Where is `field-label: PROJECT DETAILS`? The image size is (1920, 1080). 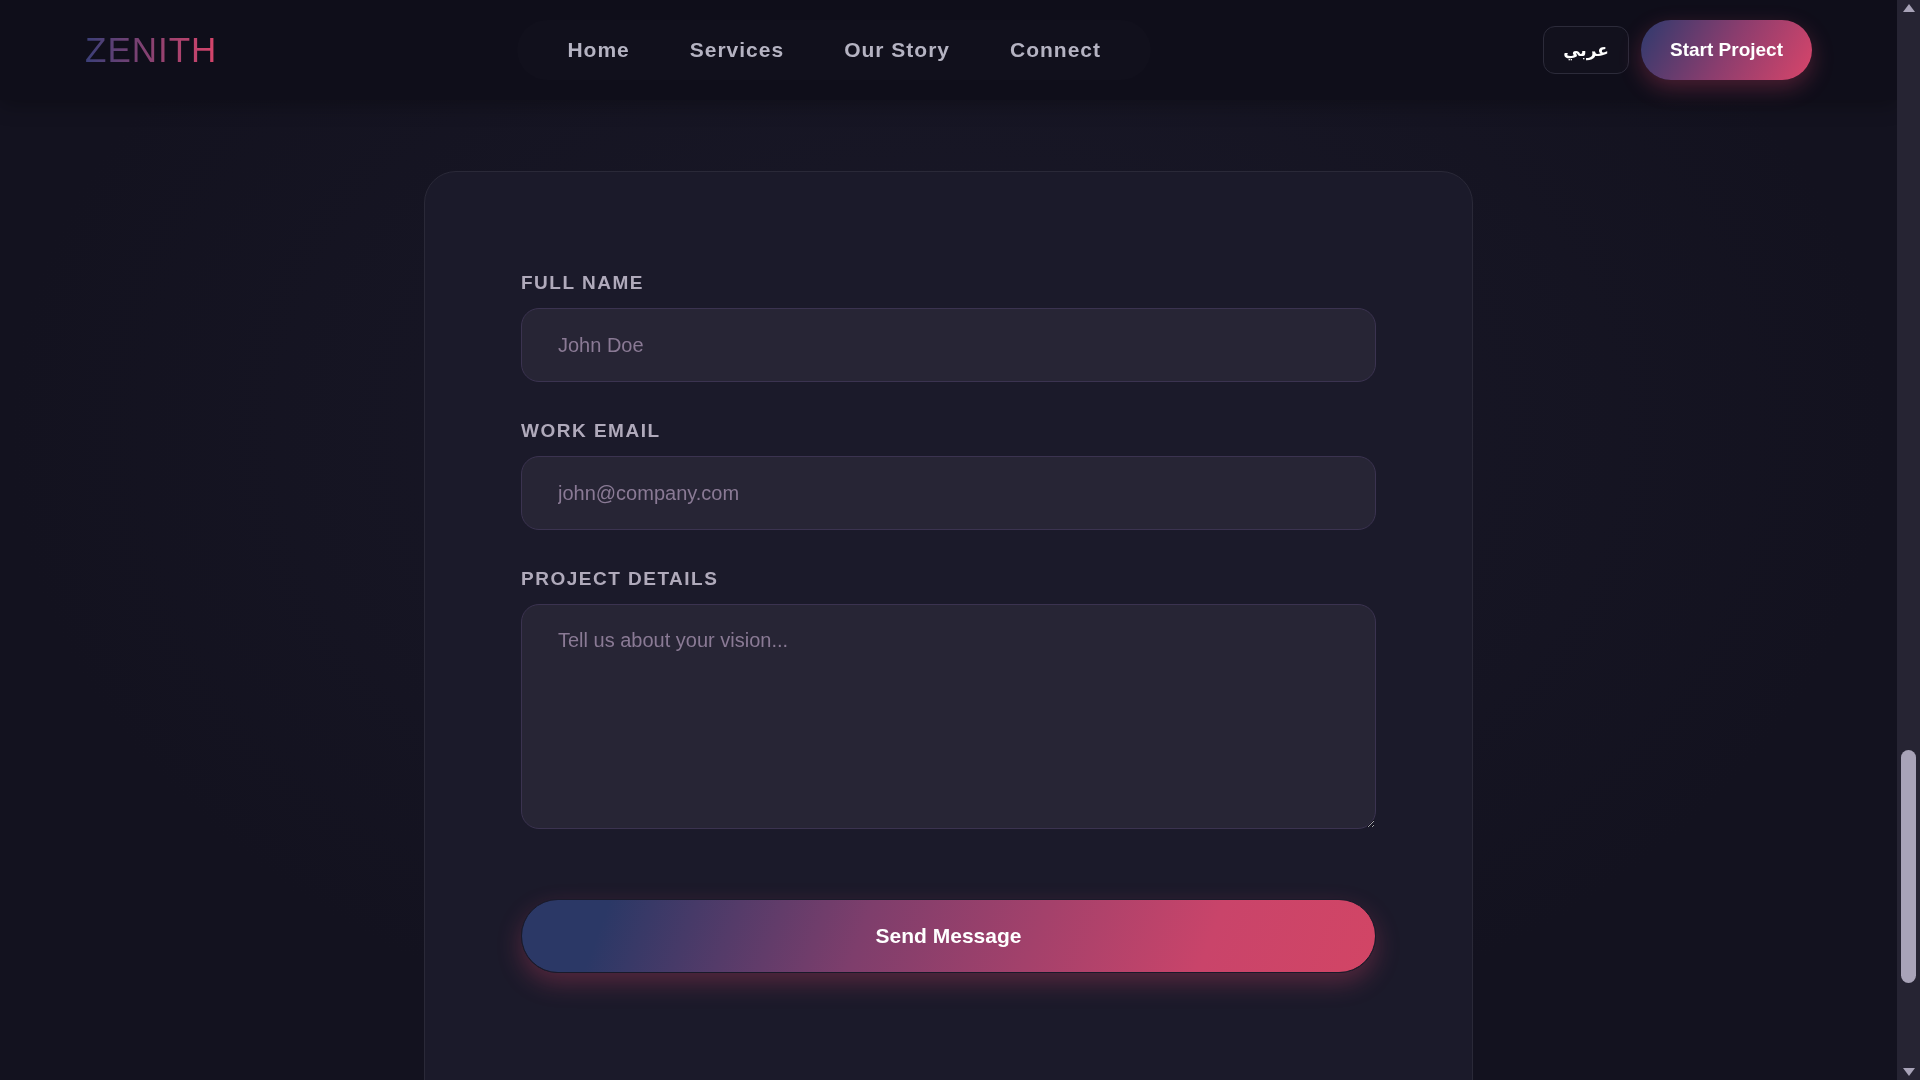
field-label: PROJECT DETAILS is located at coordinates (620, 579).